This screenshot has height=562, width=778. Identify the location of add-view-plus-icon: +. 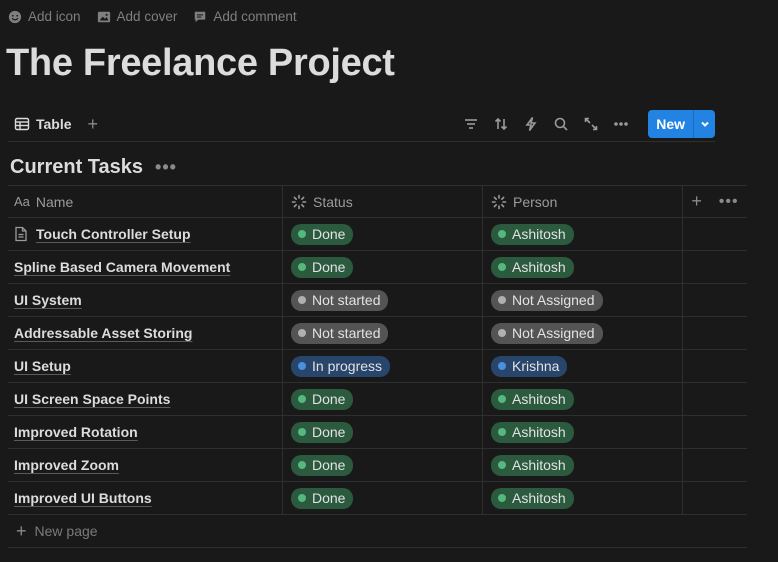
(93, 124).